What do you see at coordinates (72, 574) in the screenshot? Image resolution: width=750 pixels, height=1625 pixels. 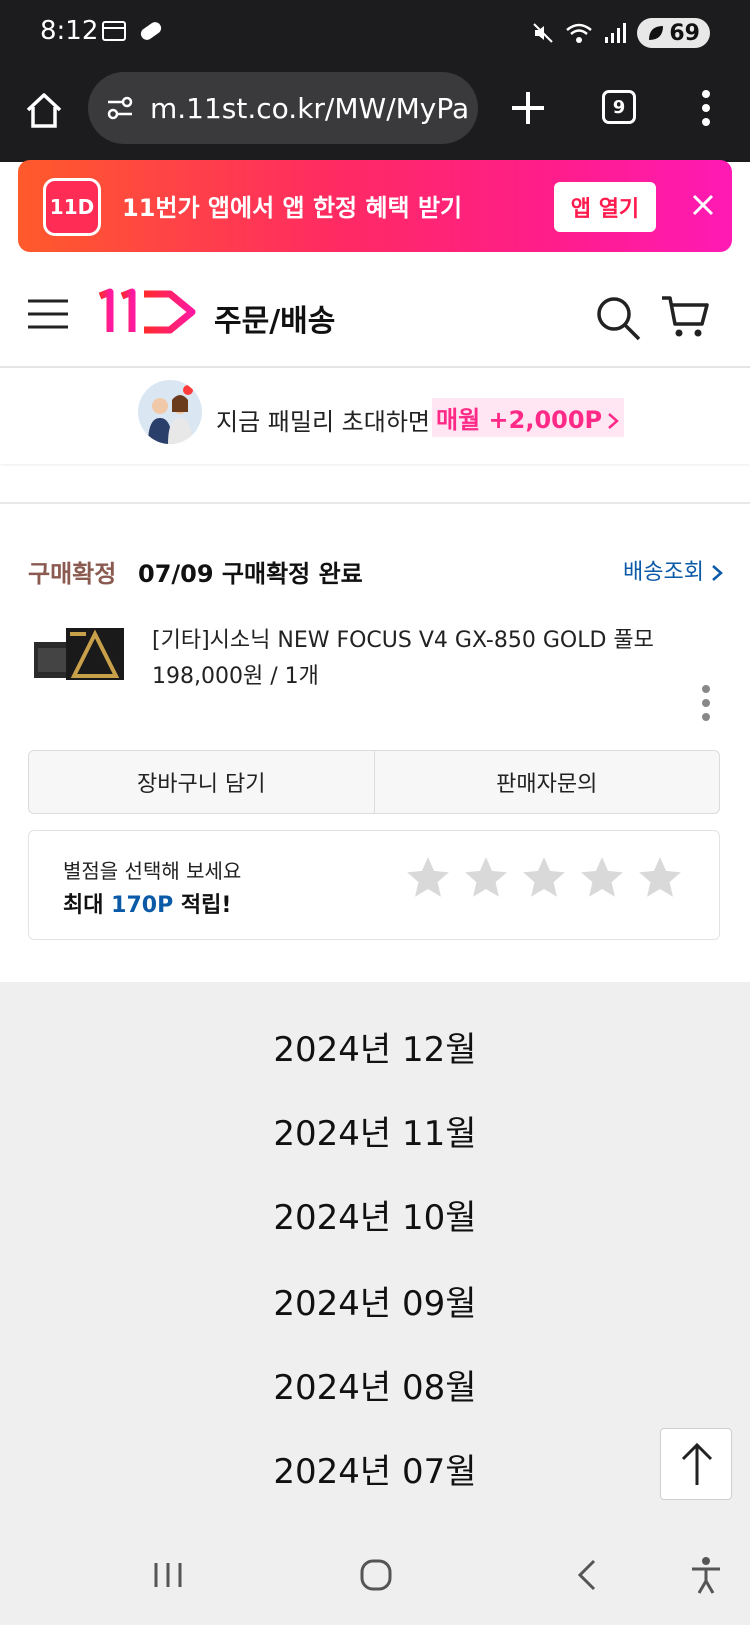 I see `order-status: 구매확정` at bounding box center [72, 574].